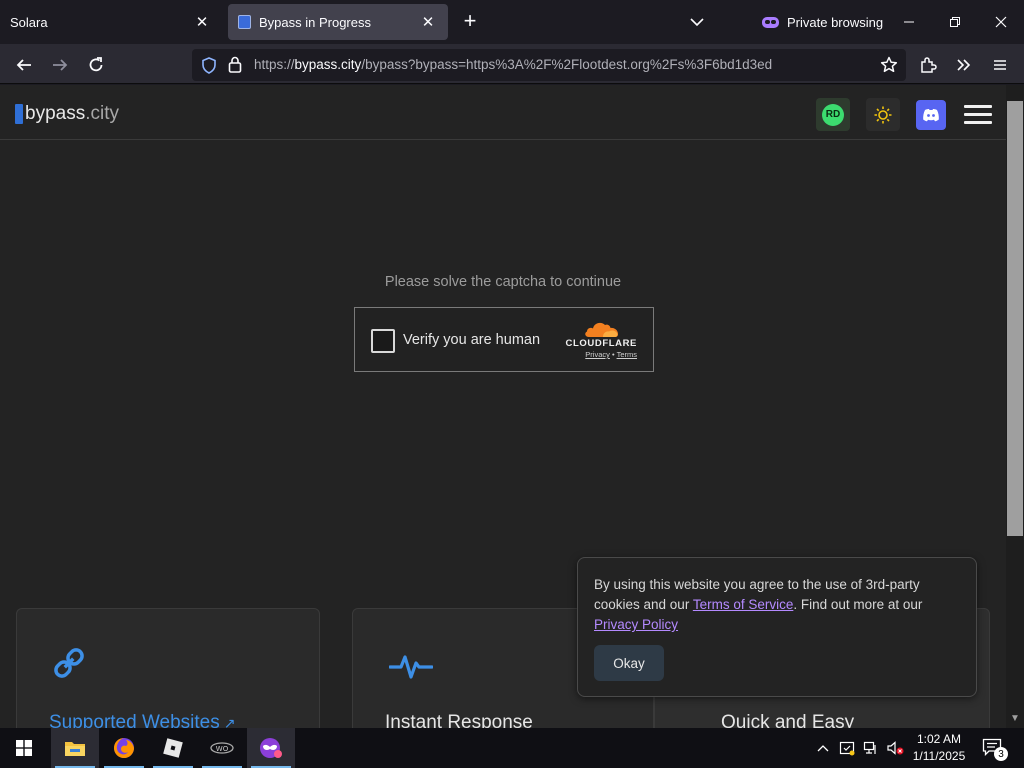 Image resolution: width=1024 pixels, height=768 pixels. I want to click on site-menu-button, so click(978, 115).